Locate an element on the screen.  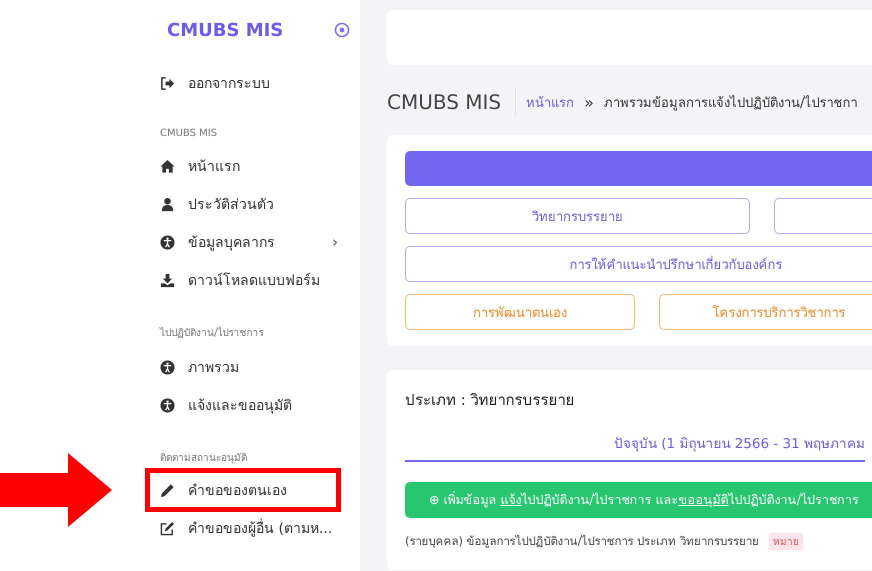
edit-icon is located at coordinates (167, 528).